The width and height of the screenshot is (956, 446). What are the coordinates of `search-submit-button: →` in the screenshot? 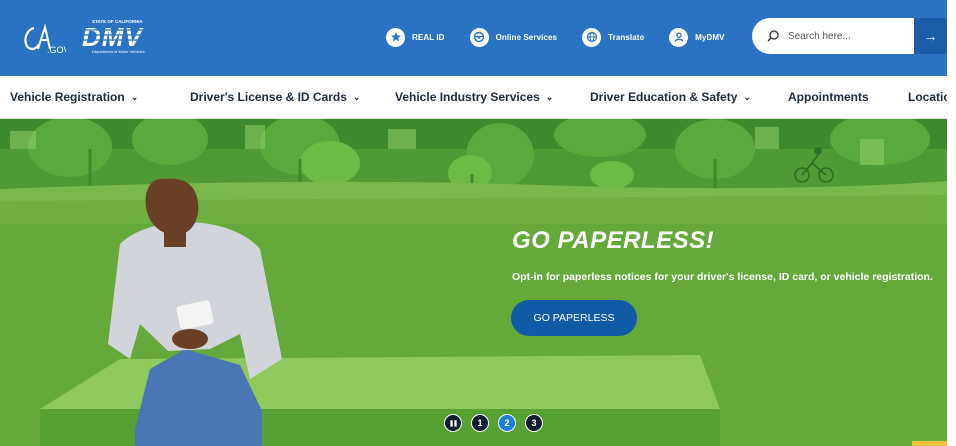 It's located at (930, 36).